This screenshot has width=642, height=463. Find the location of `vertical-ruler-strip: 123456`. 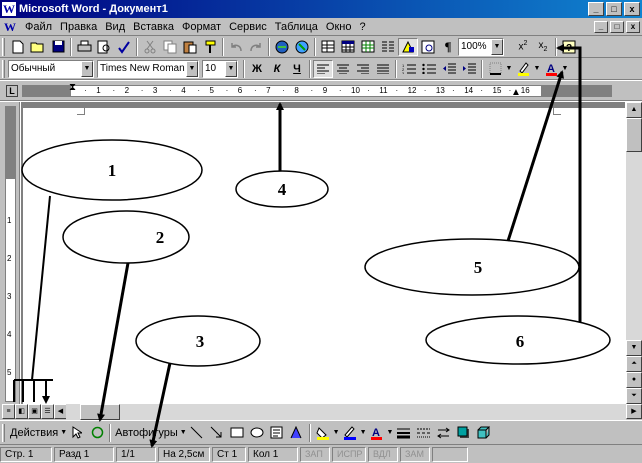

vertical-ruler-strip: 123456 is located at coordinates (10, 260).